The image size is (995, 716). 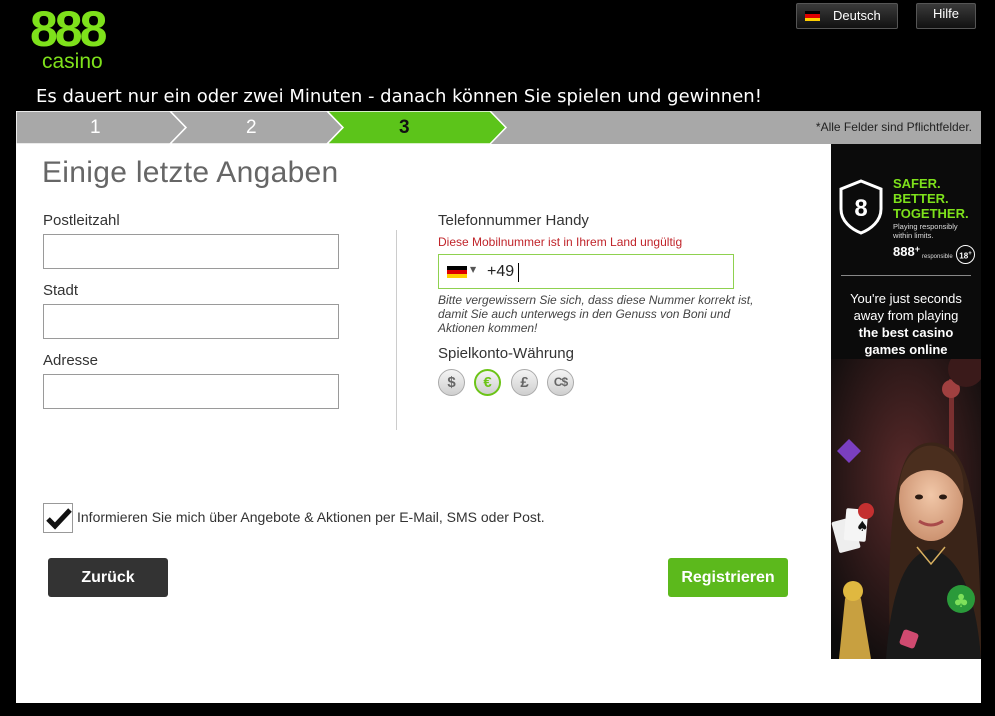 I want to click on help-button: Hilfe, so click(x=946, y=16).